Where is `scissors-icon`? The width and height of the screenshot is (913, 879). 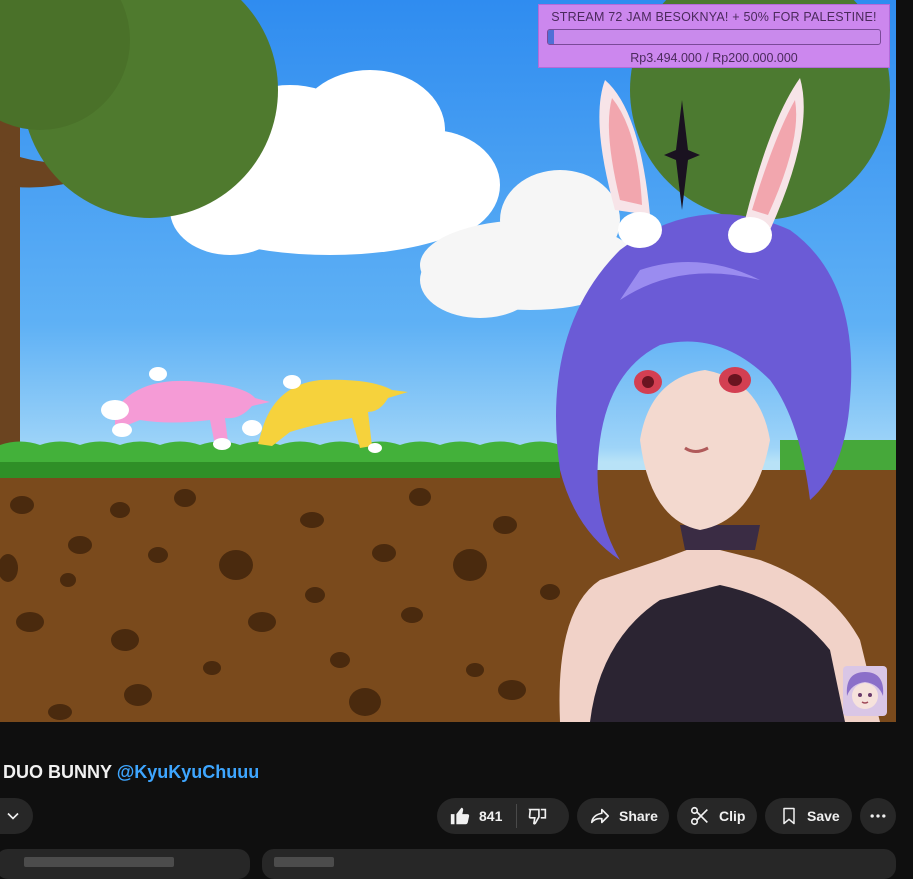 scissors-icon is located at coordinates (699, 816).